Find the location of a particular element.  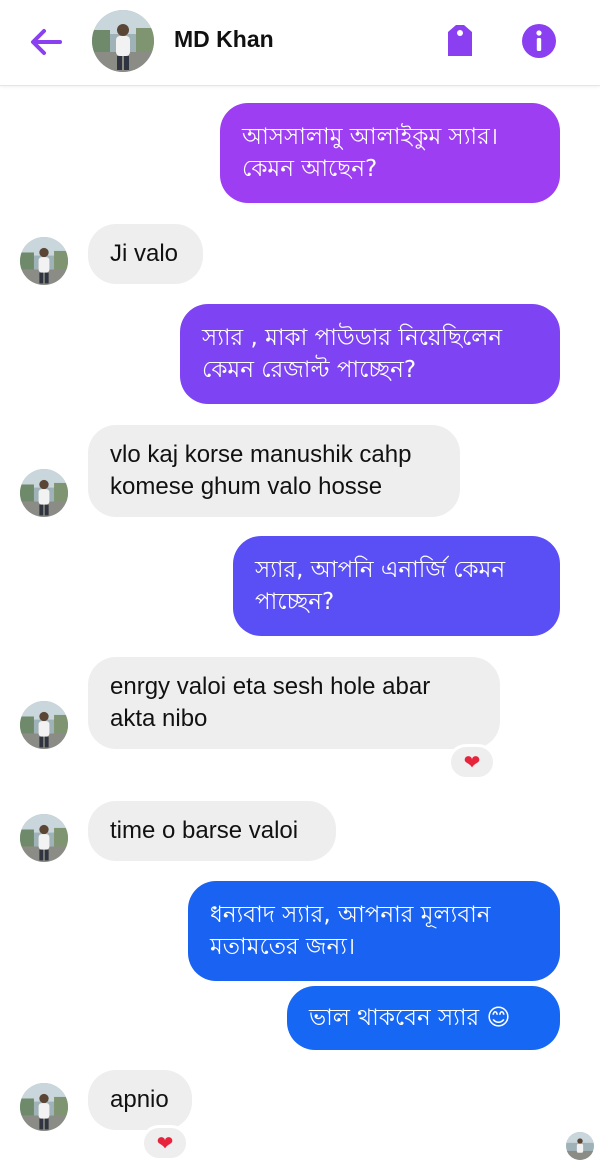

message-text-line: পাচ্ছেন? is located at coordinates (295, 602).